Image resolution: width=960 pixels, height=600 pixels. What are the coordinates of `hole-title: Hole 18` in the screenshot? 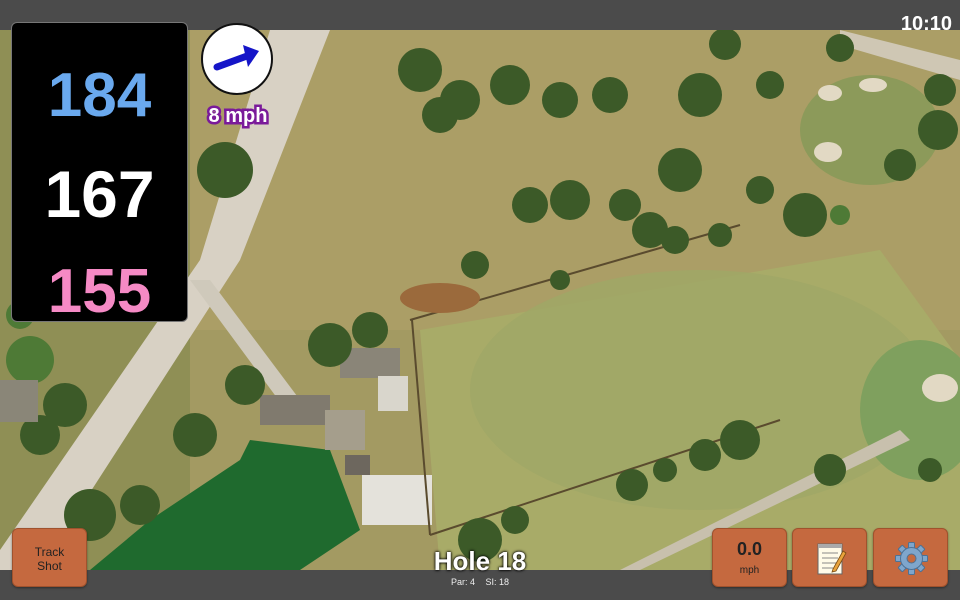 It's located at (480, 561).